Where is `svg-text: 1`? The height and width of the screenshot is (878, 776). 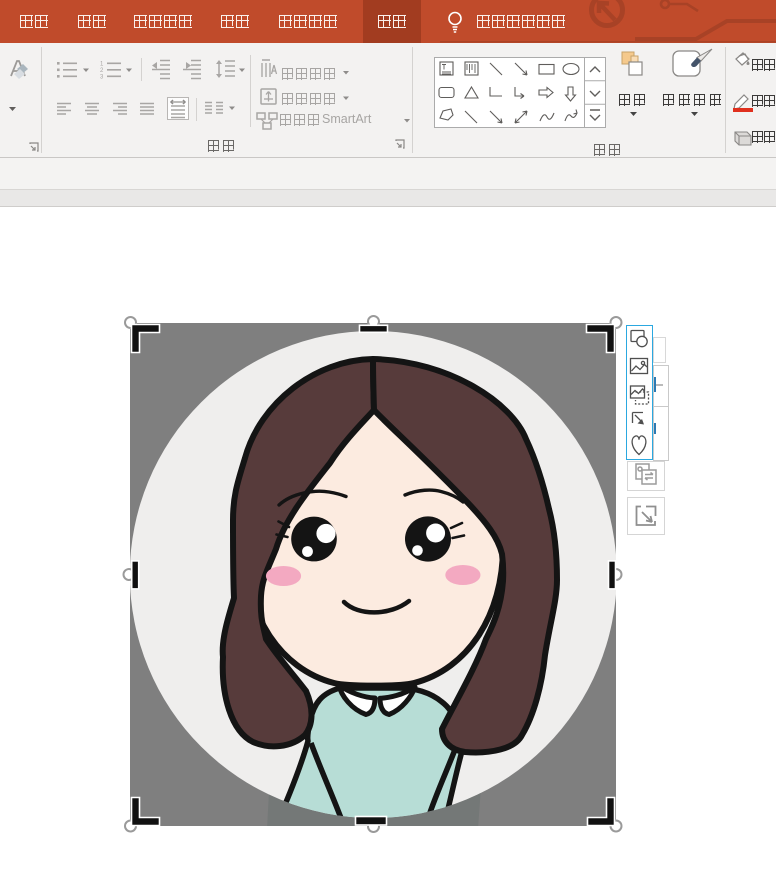
svg-text: 1 is located at coordinates (102, 65).